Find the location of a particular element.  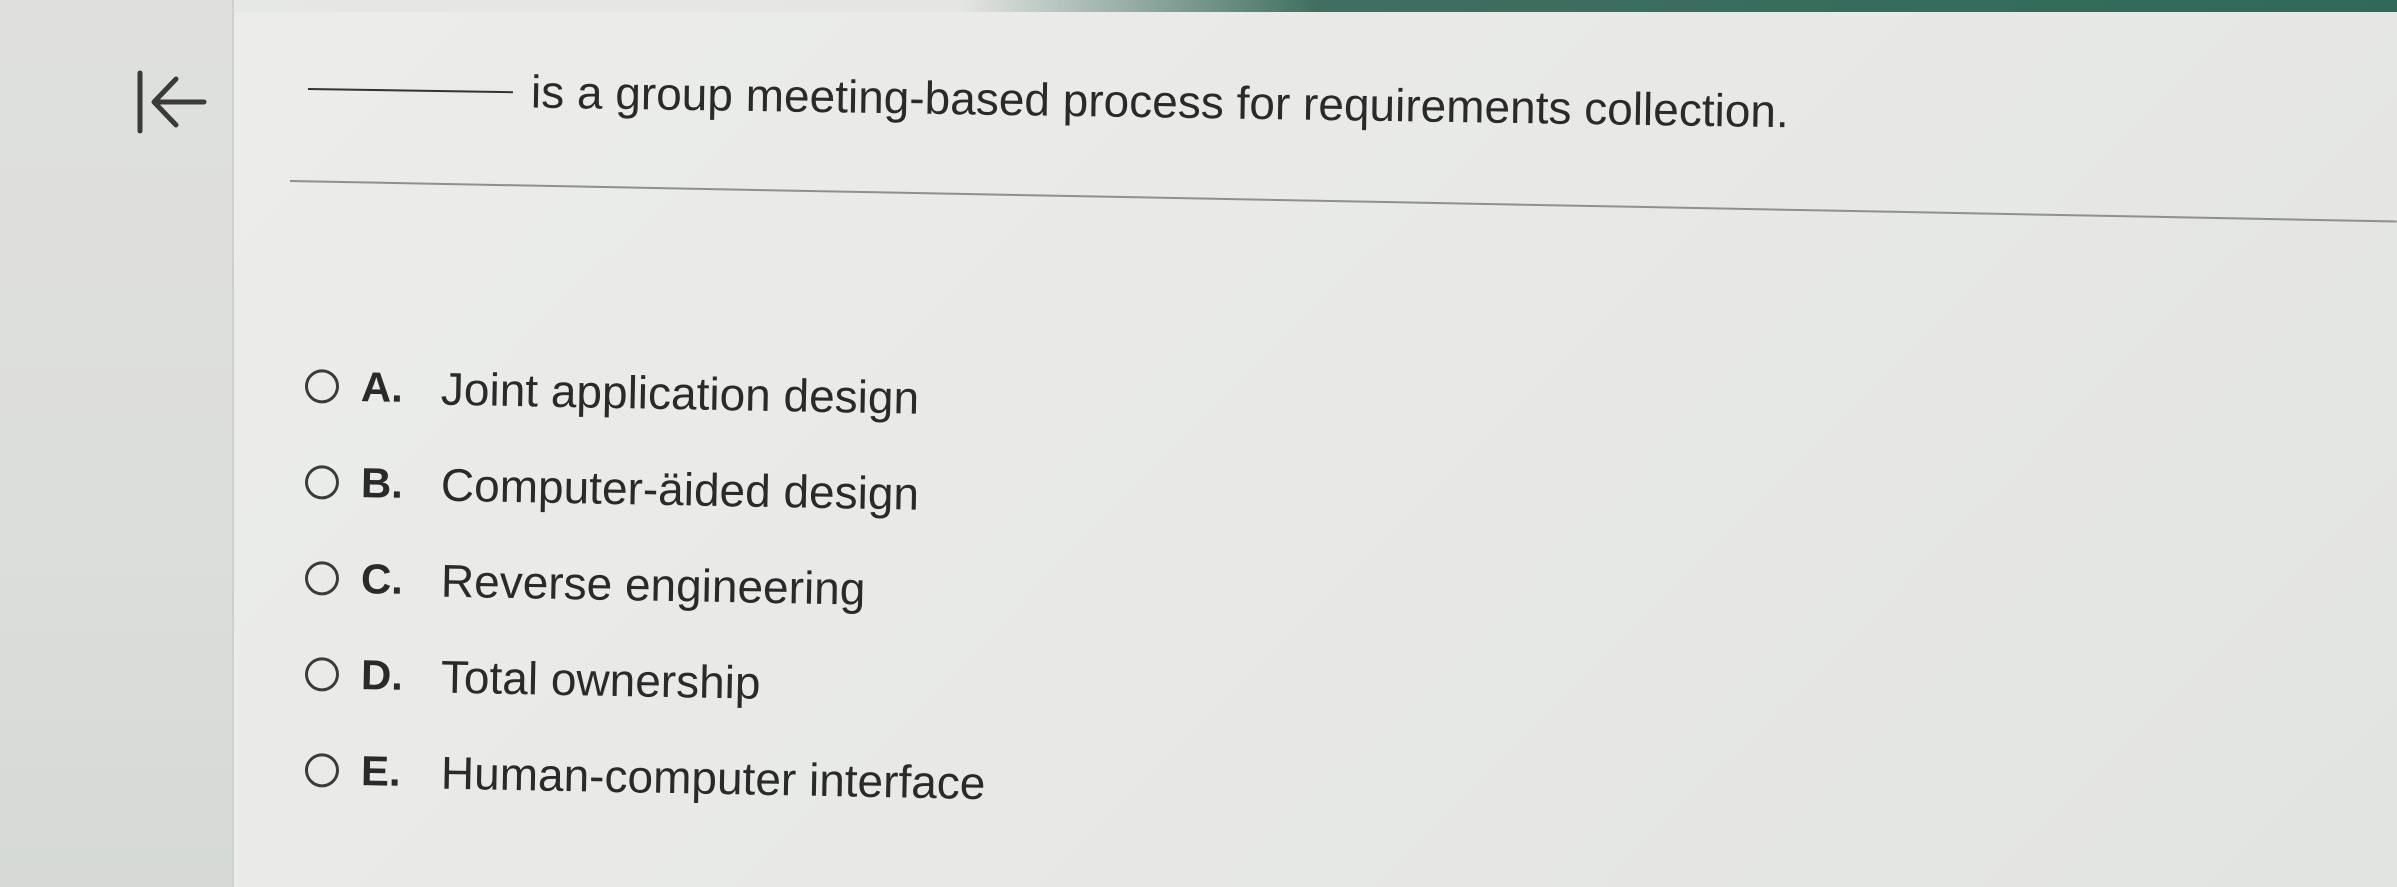

first-page-icon is located at coordinates (172, 102).